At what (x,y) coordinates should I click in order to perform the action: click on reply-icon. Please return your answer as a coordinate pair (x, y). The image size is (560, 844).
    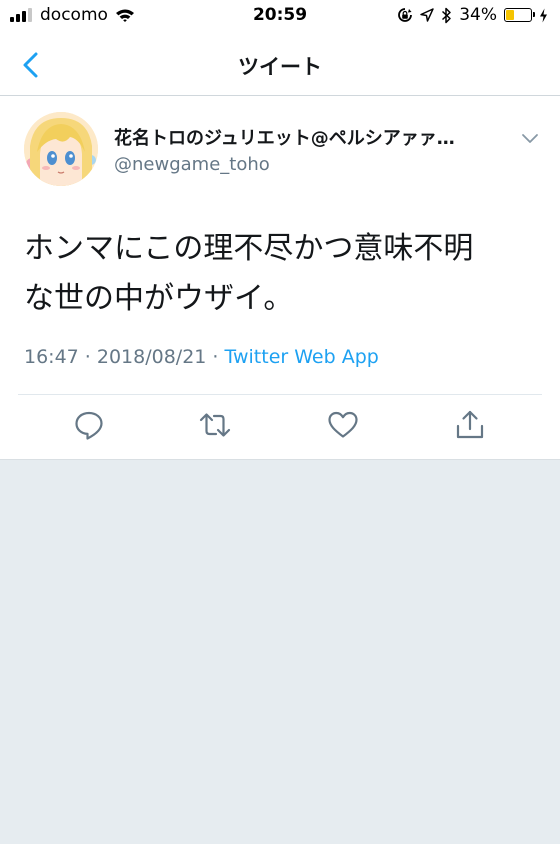
    Looking at the image, I should click on (89, 425).